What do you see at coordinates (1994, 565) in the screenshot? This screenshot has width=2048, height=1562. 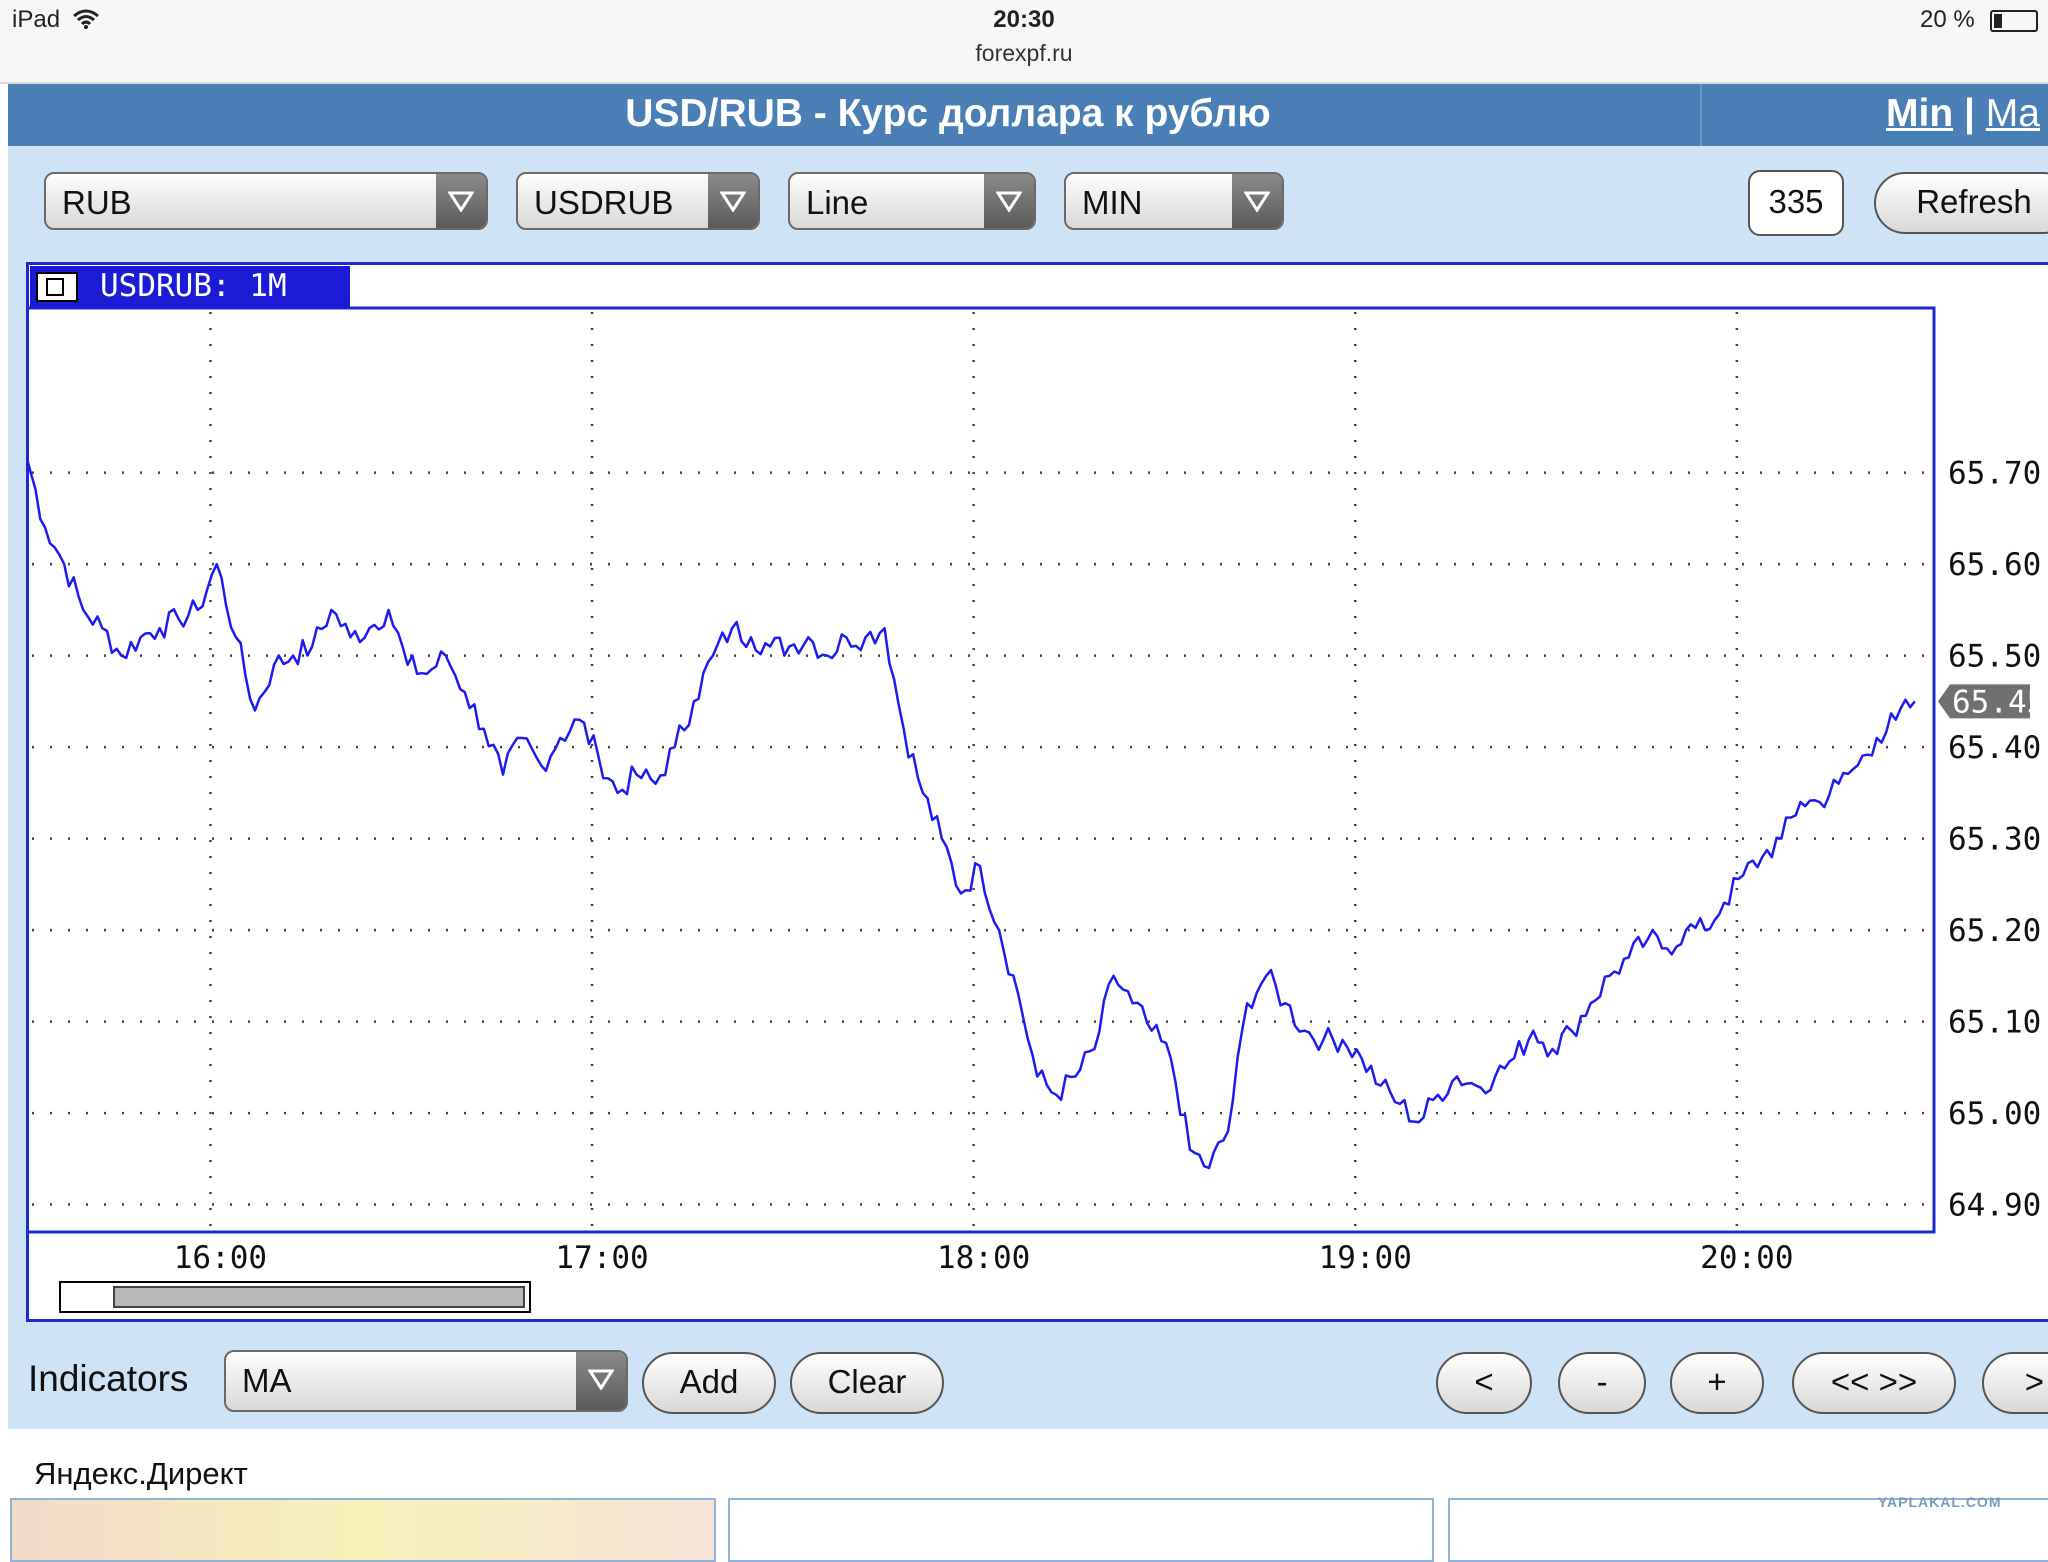 I see `y-tick-label: 65.60` at bounding box center [1994, 565].